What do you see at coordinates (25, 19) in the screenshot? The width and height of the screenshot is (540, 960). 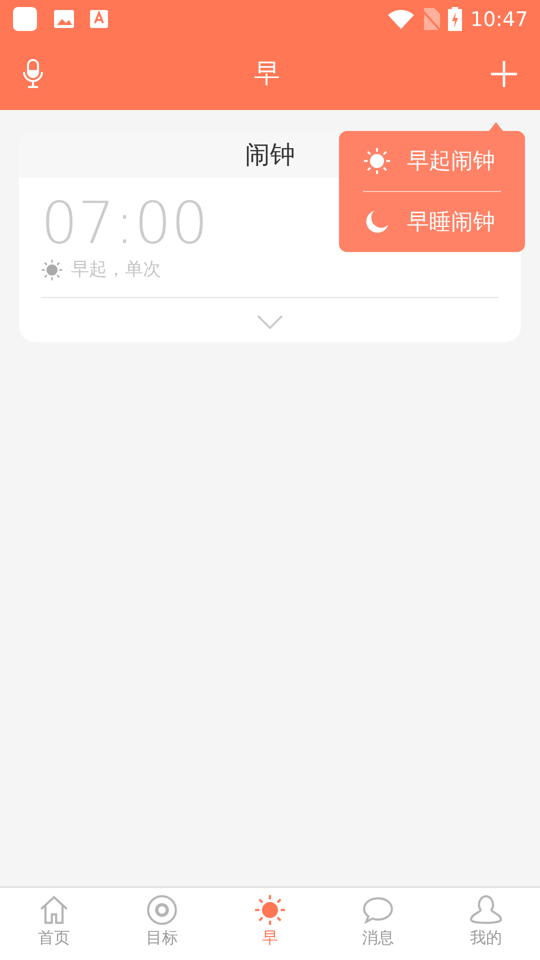 I see `notification-icon` at bounding box center [25, 19].